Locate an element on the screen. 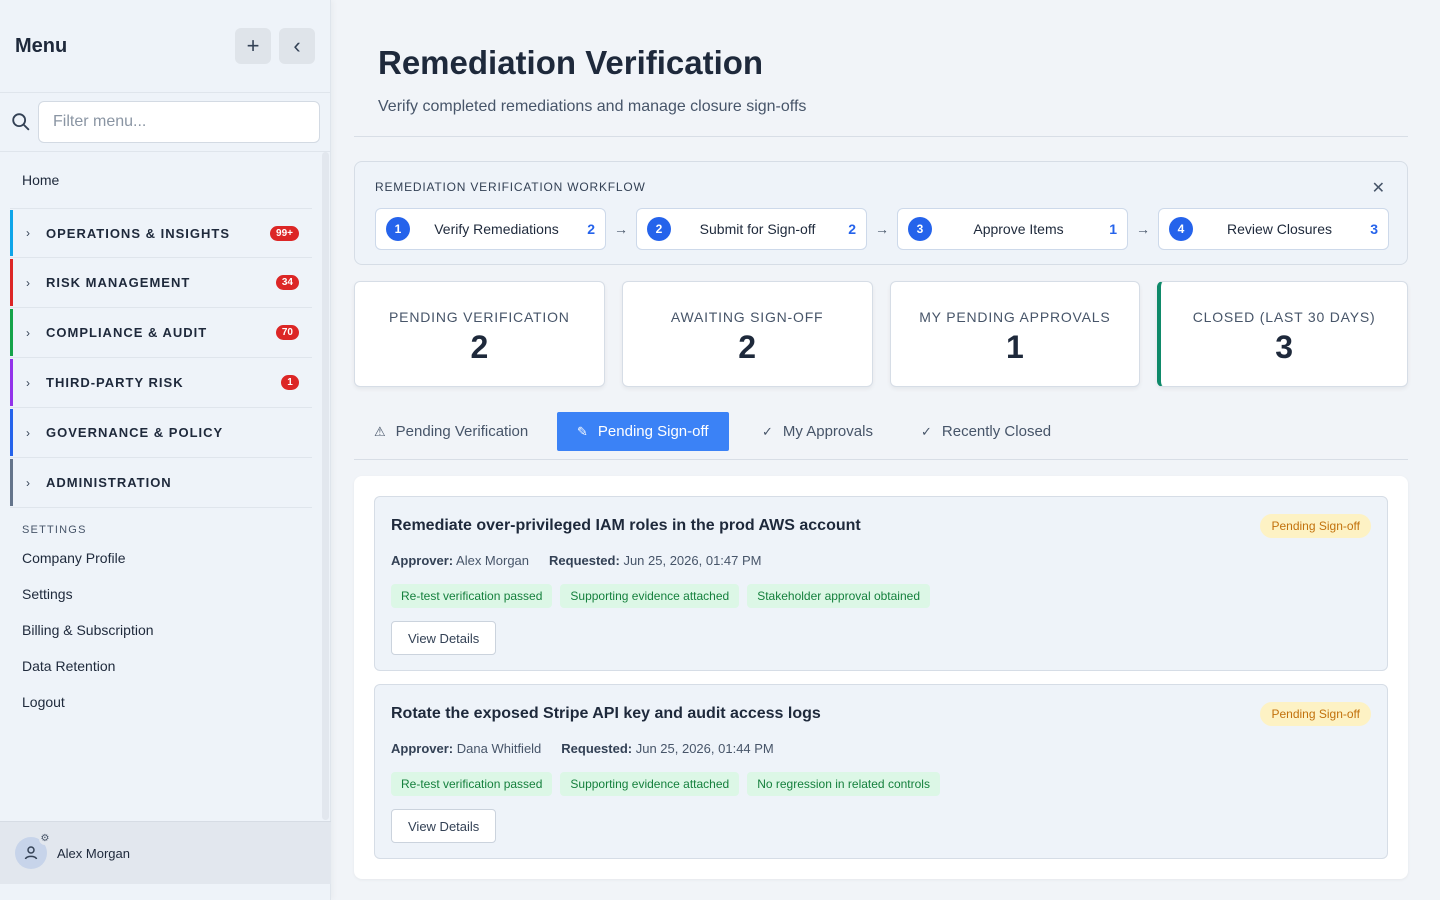 The image size is (1440, 900). sidebar-group-operations-insights: › OPERATIONS & INSIGHTS 99+ is located at coordinates (161, 233).